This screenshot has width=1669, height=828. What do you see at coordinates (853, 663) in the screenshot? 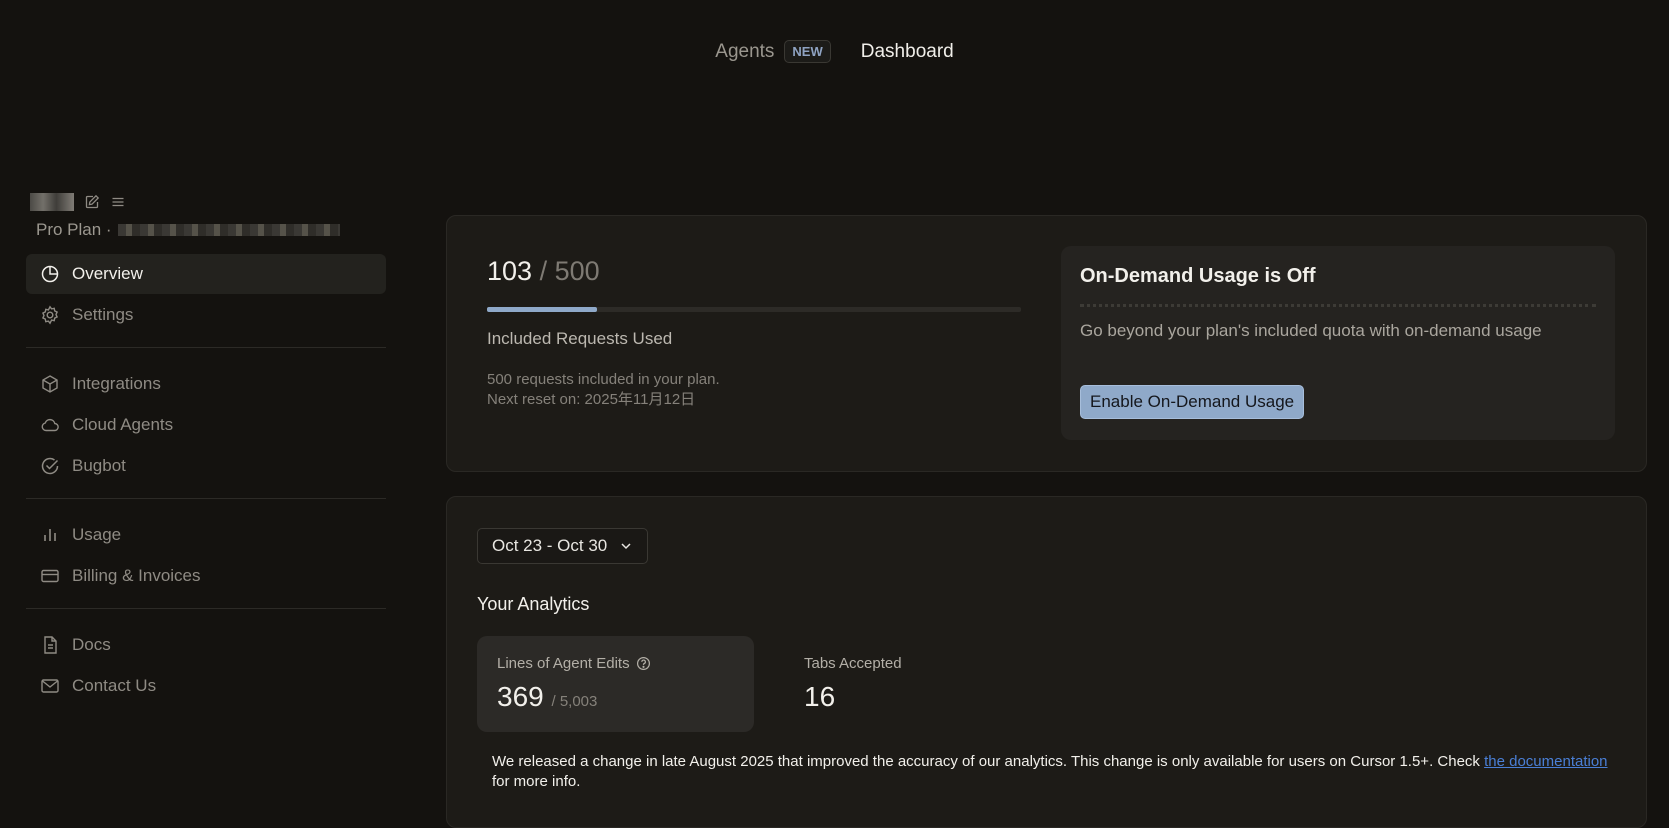
I see `tabs-accepted-label: Tabs Accepted` at bounding box center [853, 663].